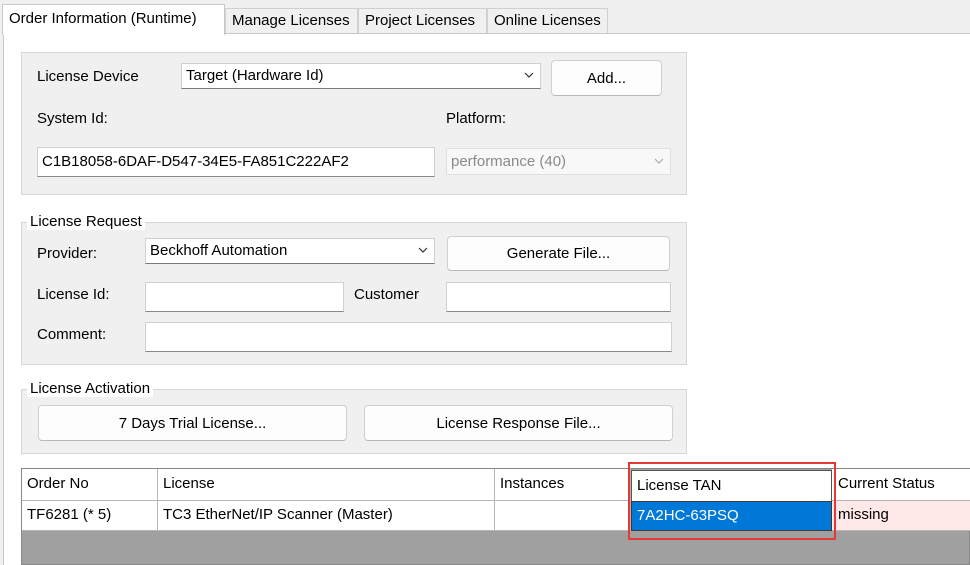 Image resolution: width=970 pixels, height=565 pixels. Describe the element at coordinates (901, 516) in the screenshot. I see `cell-current-status: missing` at that location.